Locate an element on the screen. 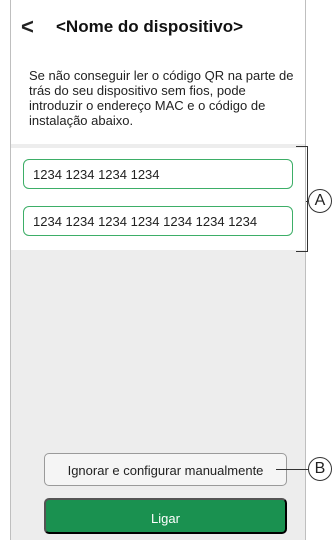  header-bar: < <Nome do dispositivo> is located at coordinates (158, 30).